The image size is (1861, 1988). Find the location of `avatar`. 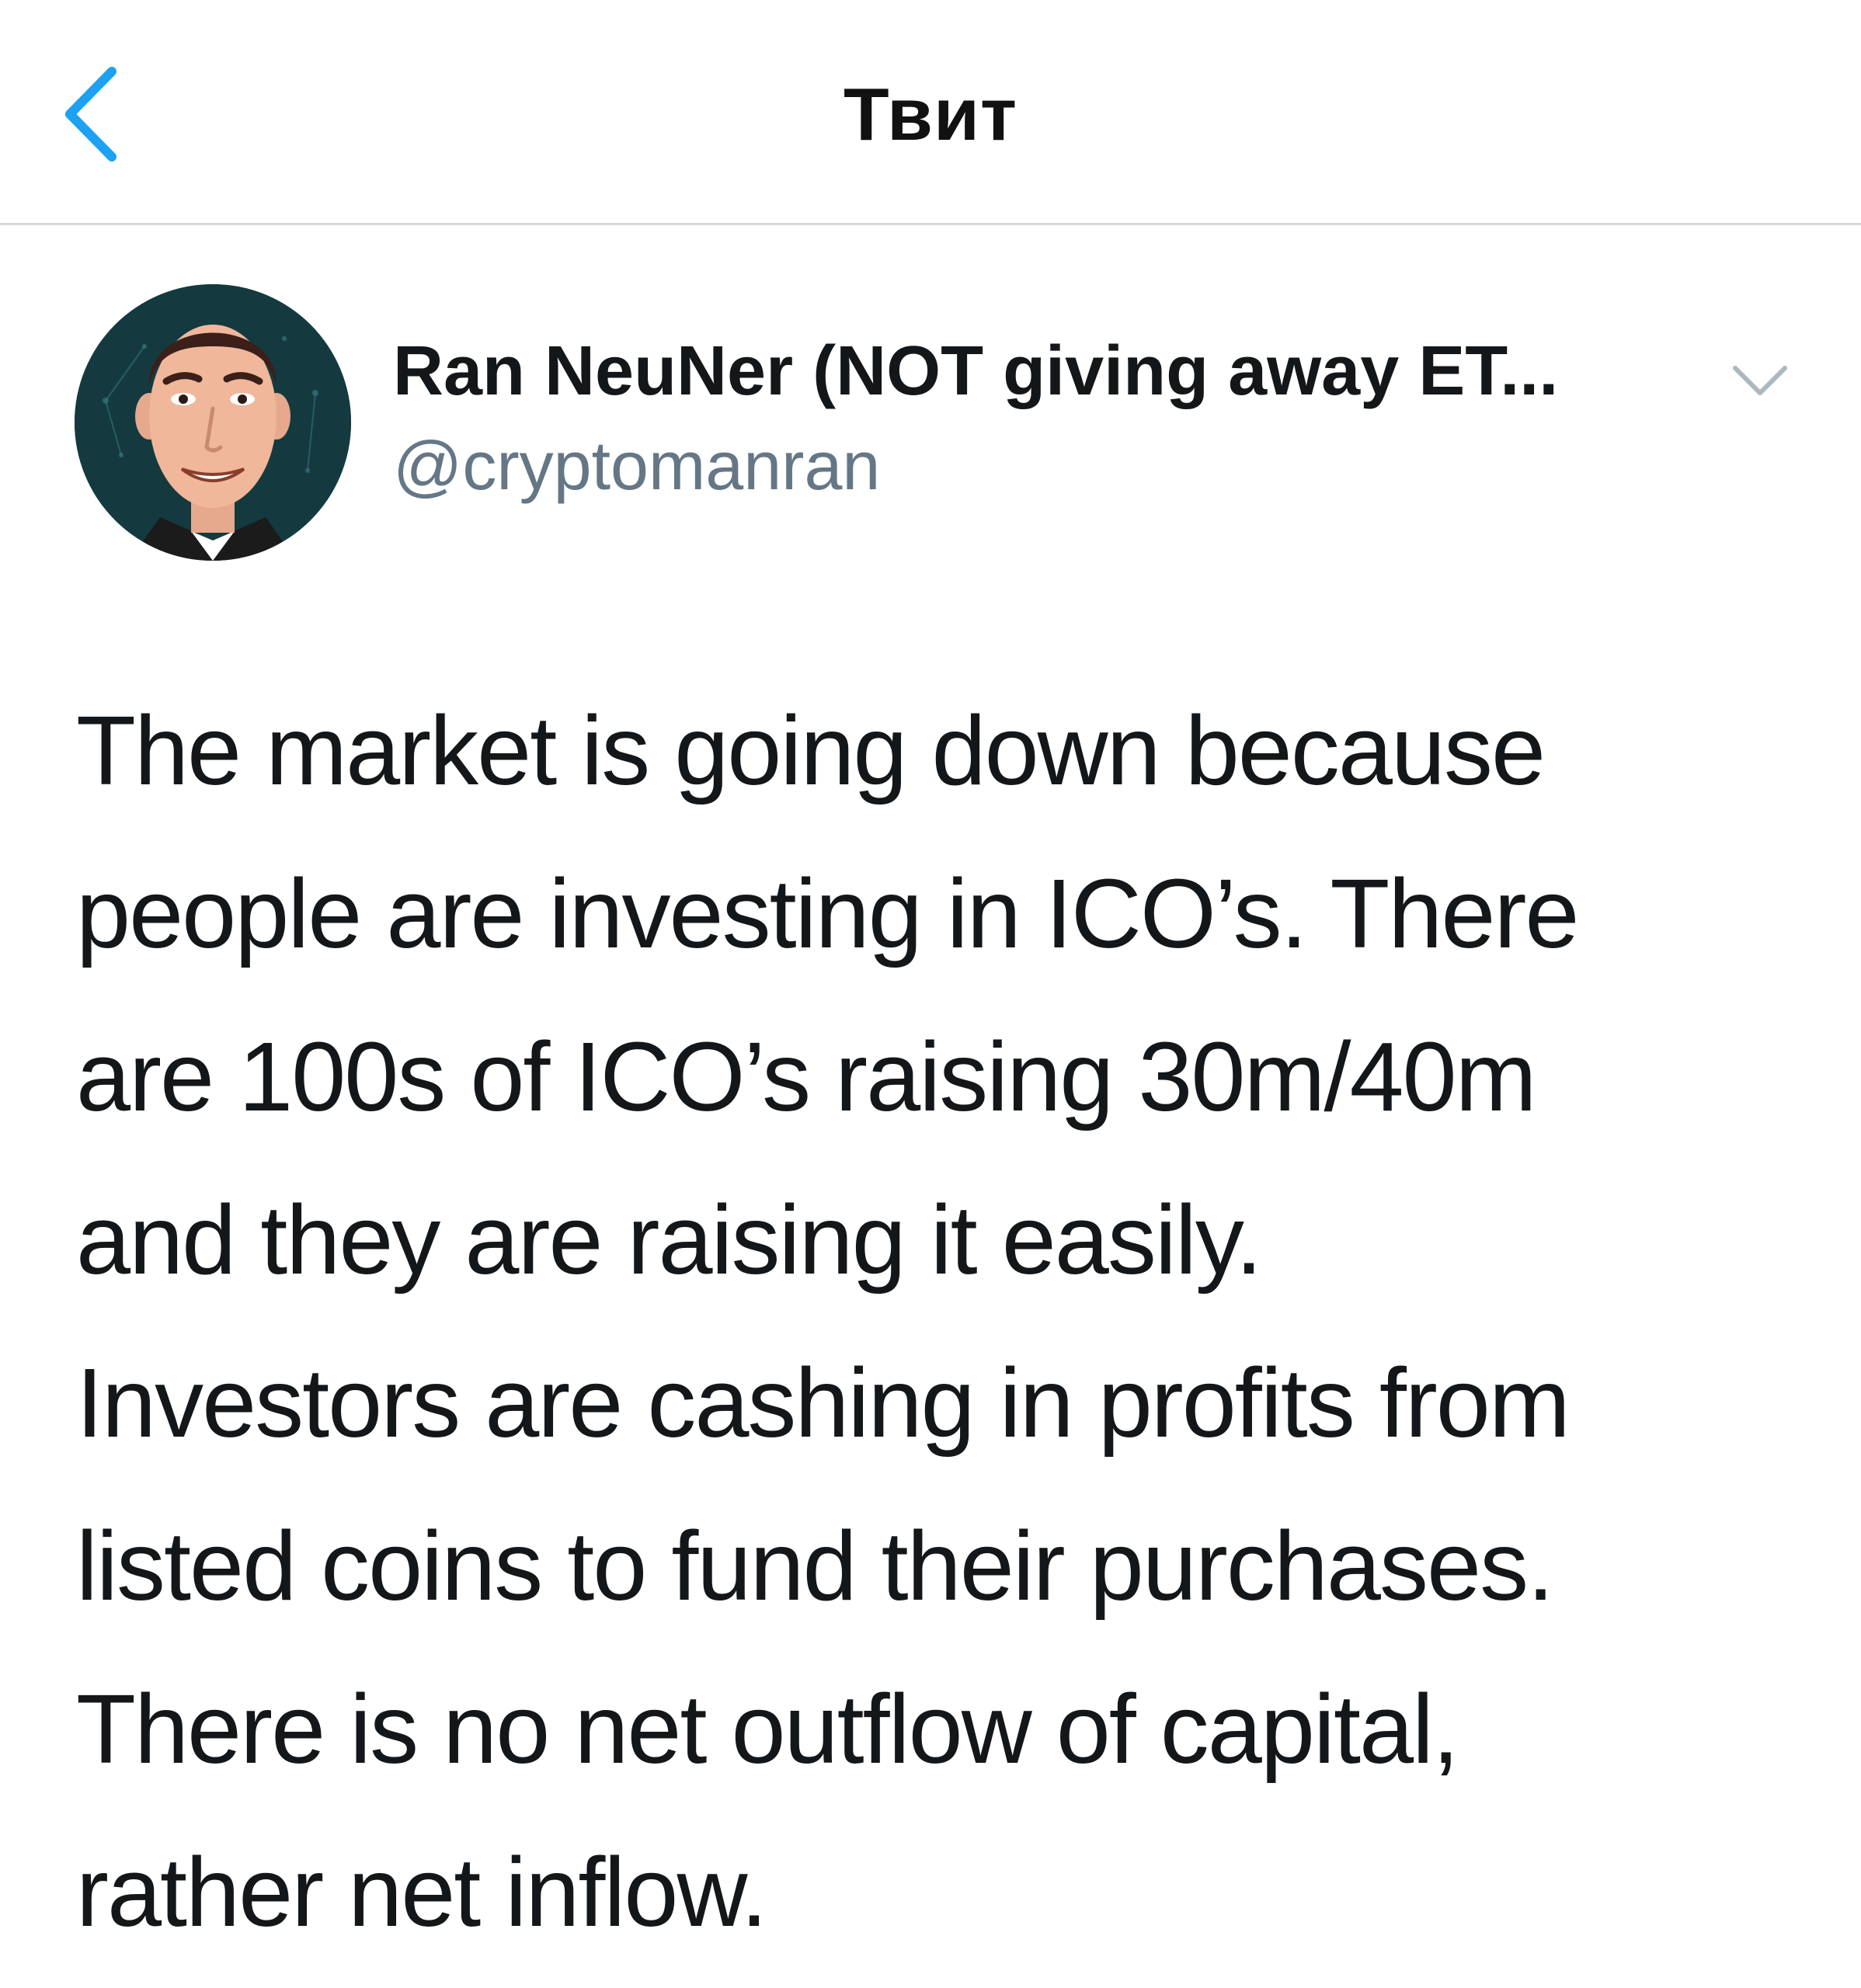

avatar is located at coordinates (213, 422).